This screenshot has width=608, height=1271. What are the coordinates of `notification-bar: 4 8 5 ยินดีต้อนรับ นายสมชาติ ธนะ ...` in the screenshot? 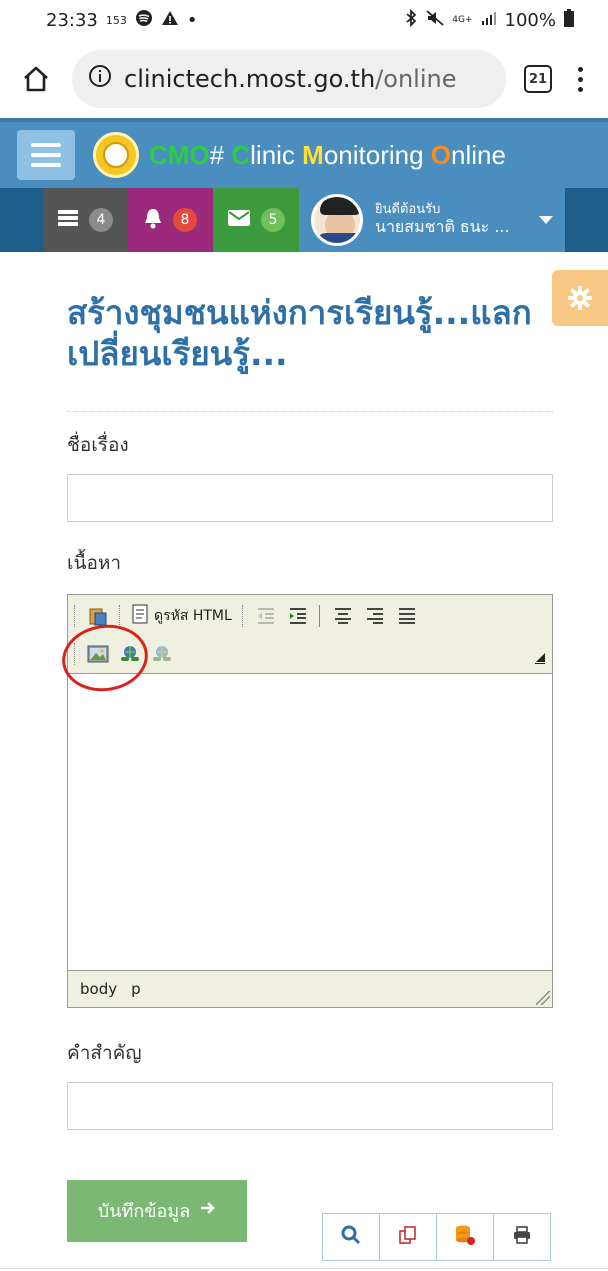 It's located at (304, 220).